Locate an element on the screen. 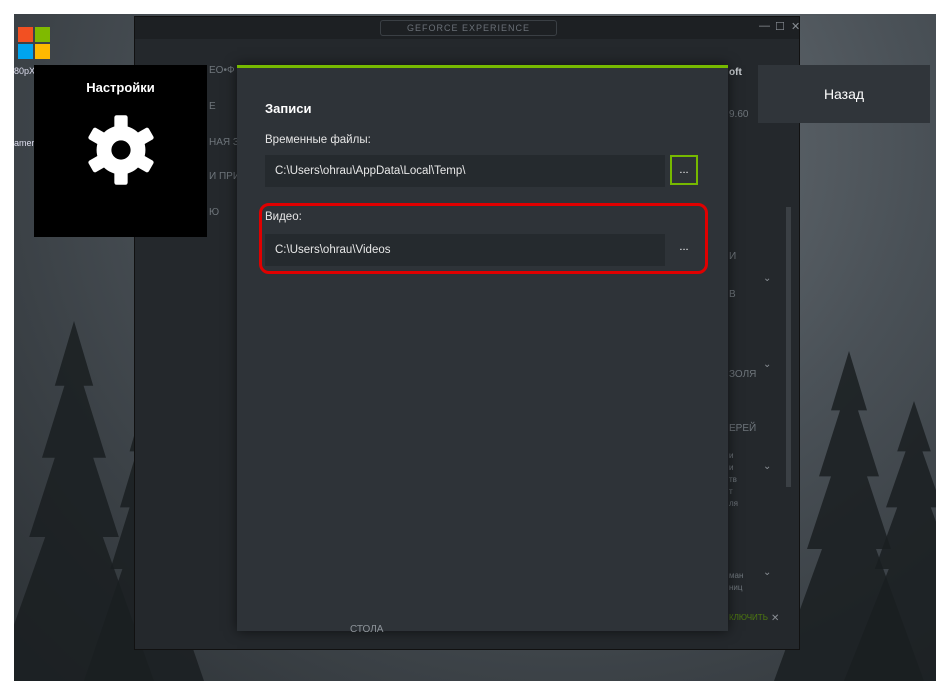 The width and height of the screenshot is (950, 695). maximize-button: ☐ is located at coordinates (780, 26).